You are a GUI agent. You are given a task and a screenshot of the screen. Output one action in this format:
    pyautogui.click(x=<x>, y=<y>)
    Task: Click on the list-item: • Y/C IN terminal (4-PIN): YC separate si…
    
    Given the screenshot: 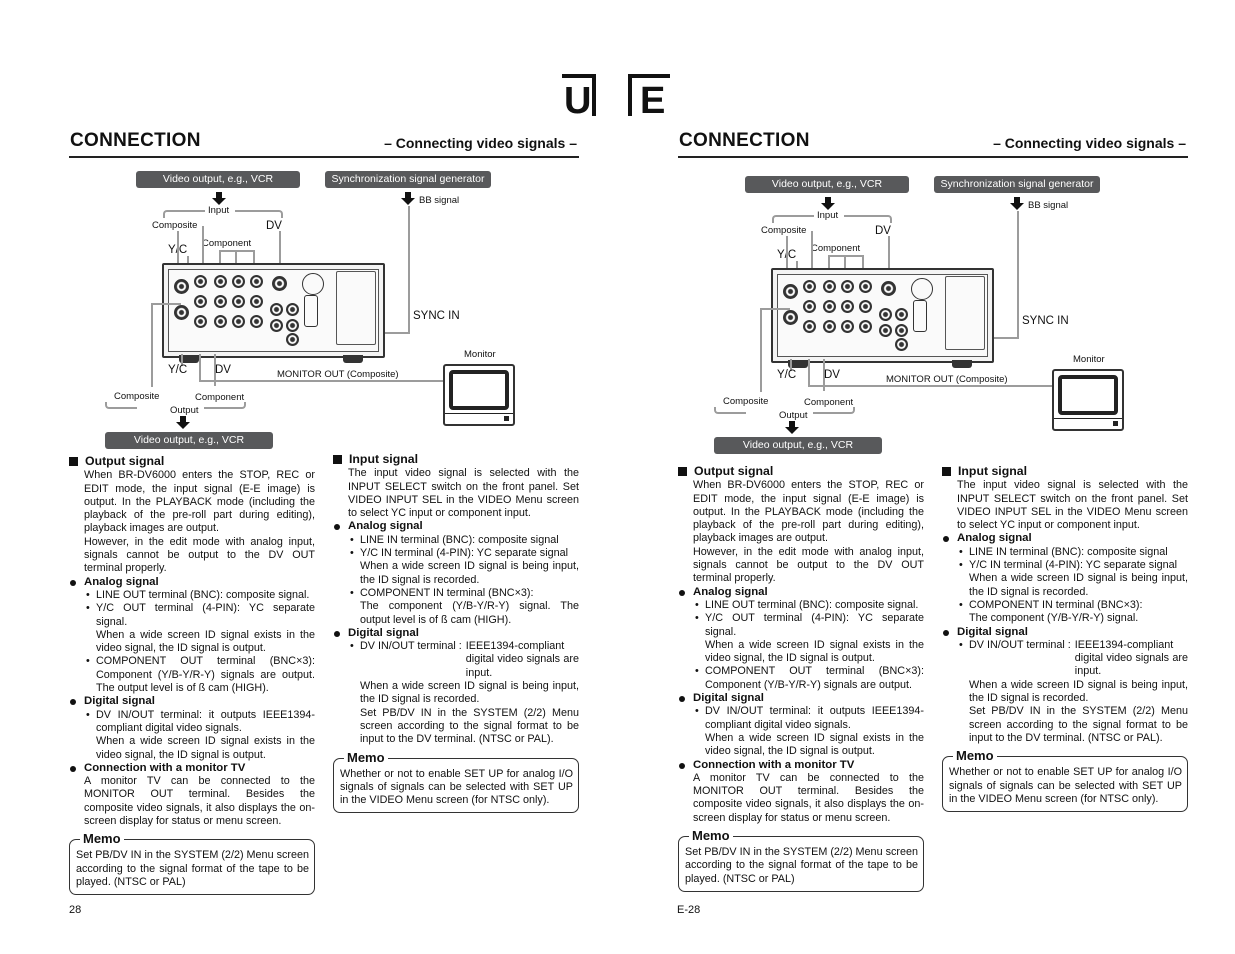 What is the action you would take?
    pyautogui.click(x=1065, y=565)
    